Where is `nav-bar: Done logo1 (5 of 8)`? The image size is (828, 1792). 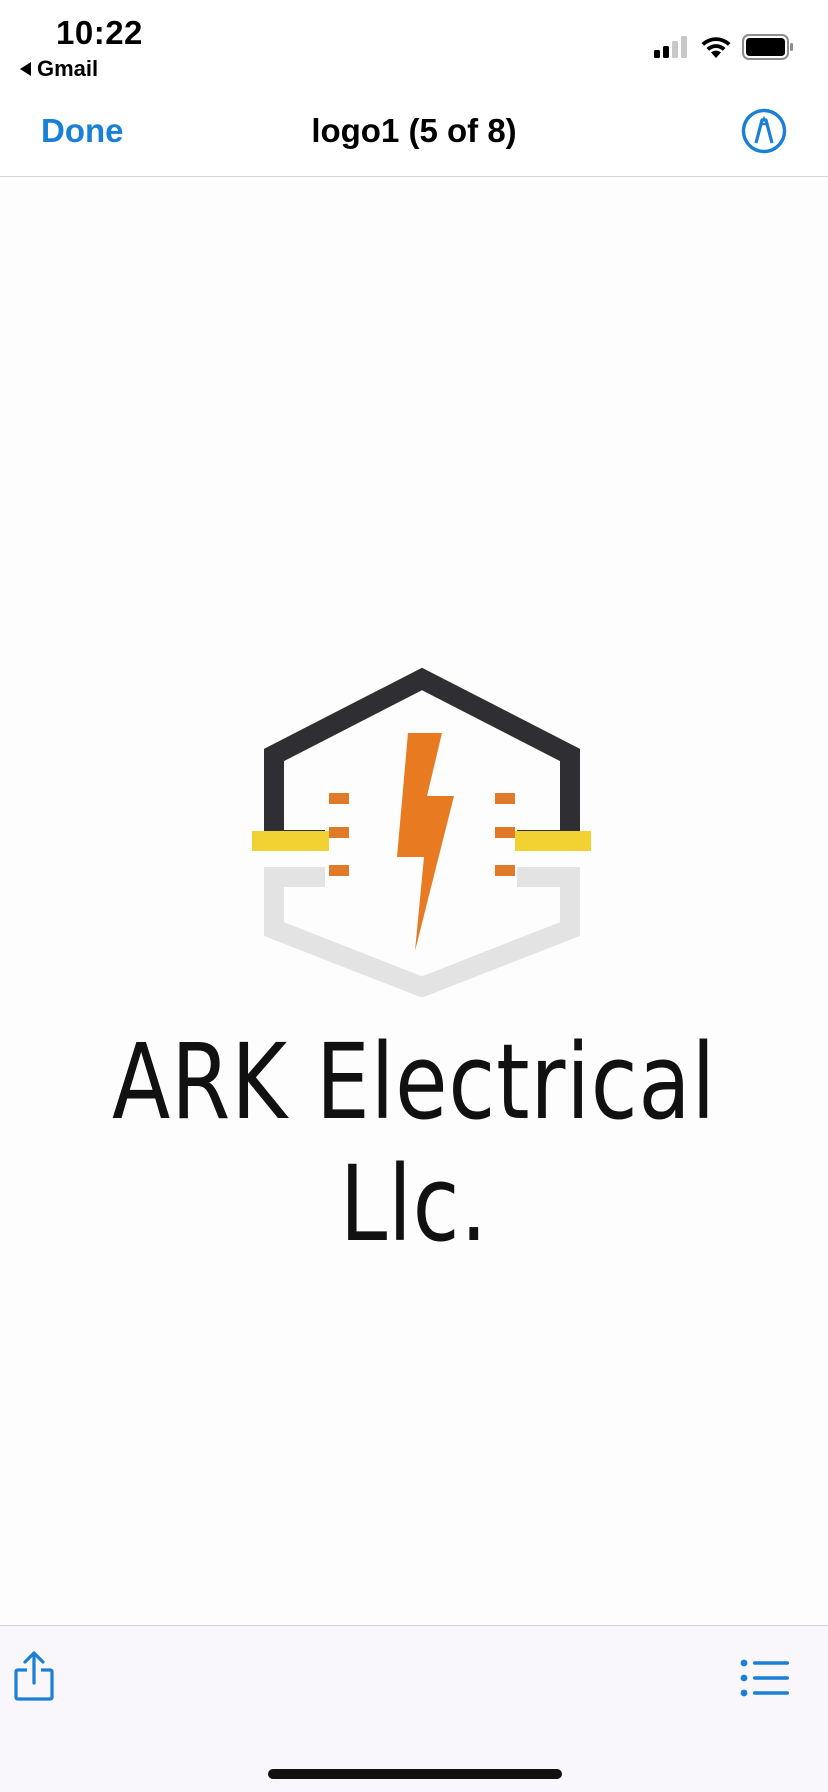
nav-bar: Done logo1 (5 of 8) is located at coordinates (414, 131).